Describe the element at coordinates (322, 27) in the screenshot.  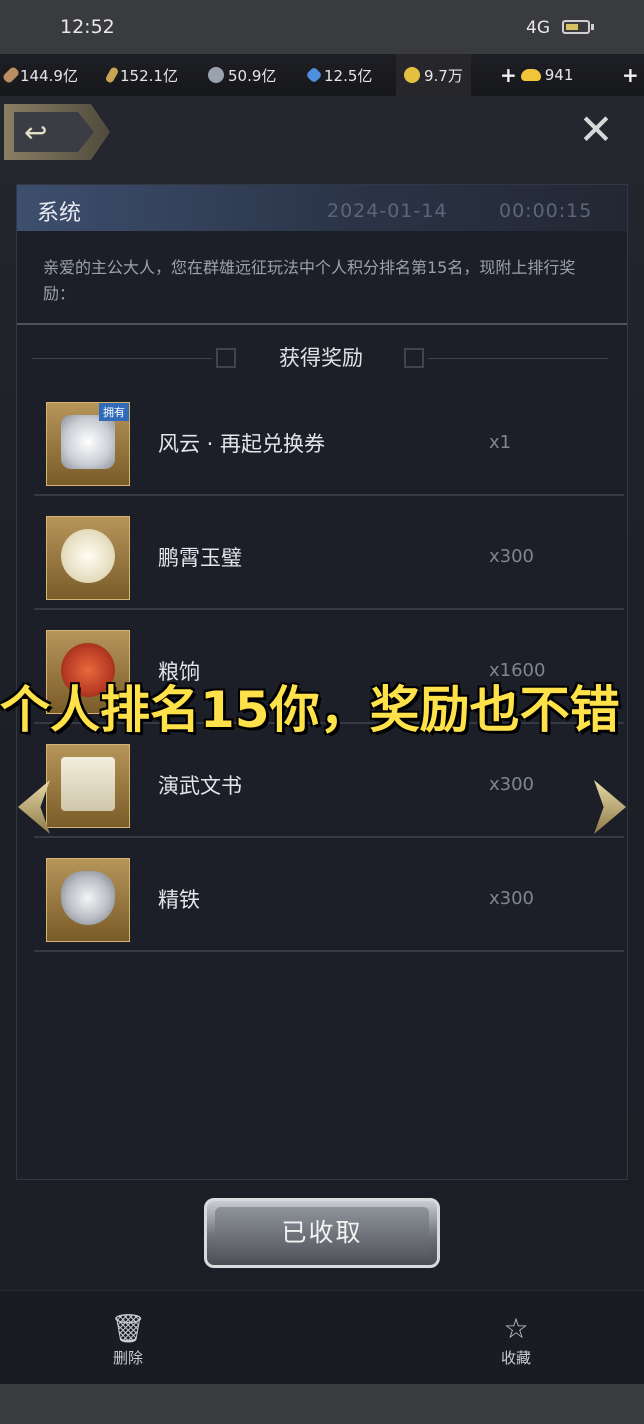
I see `status-bar: 12:52 4G` at that location.